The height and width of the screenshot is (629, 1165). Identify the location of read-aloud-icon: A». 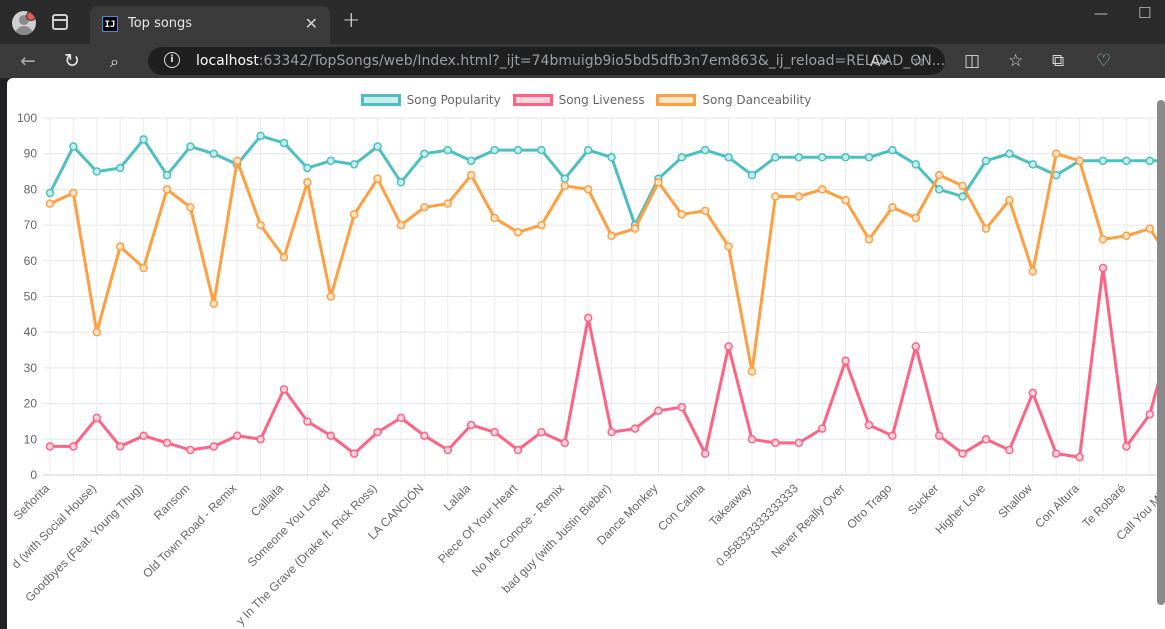
(879, 61).